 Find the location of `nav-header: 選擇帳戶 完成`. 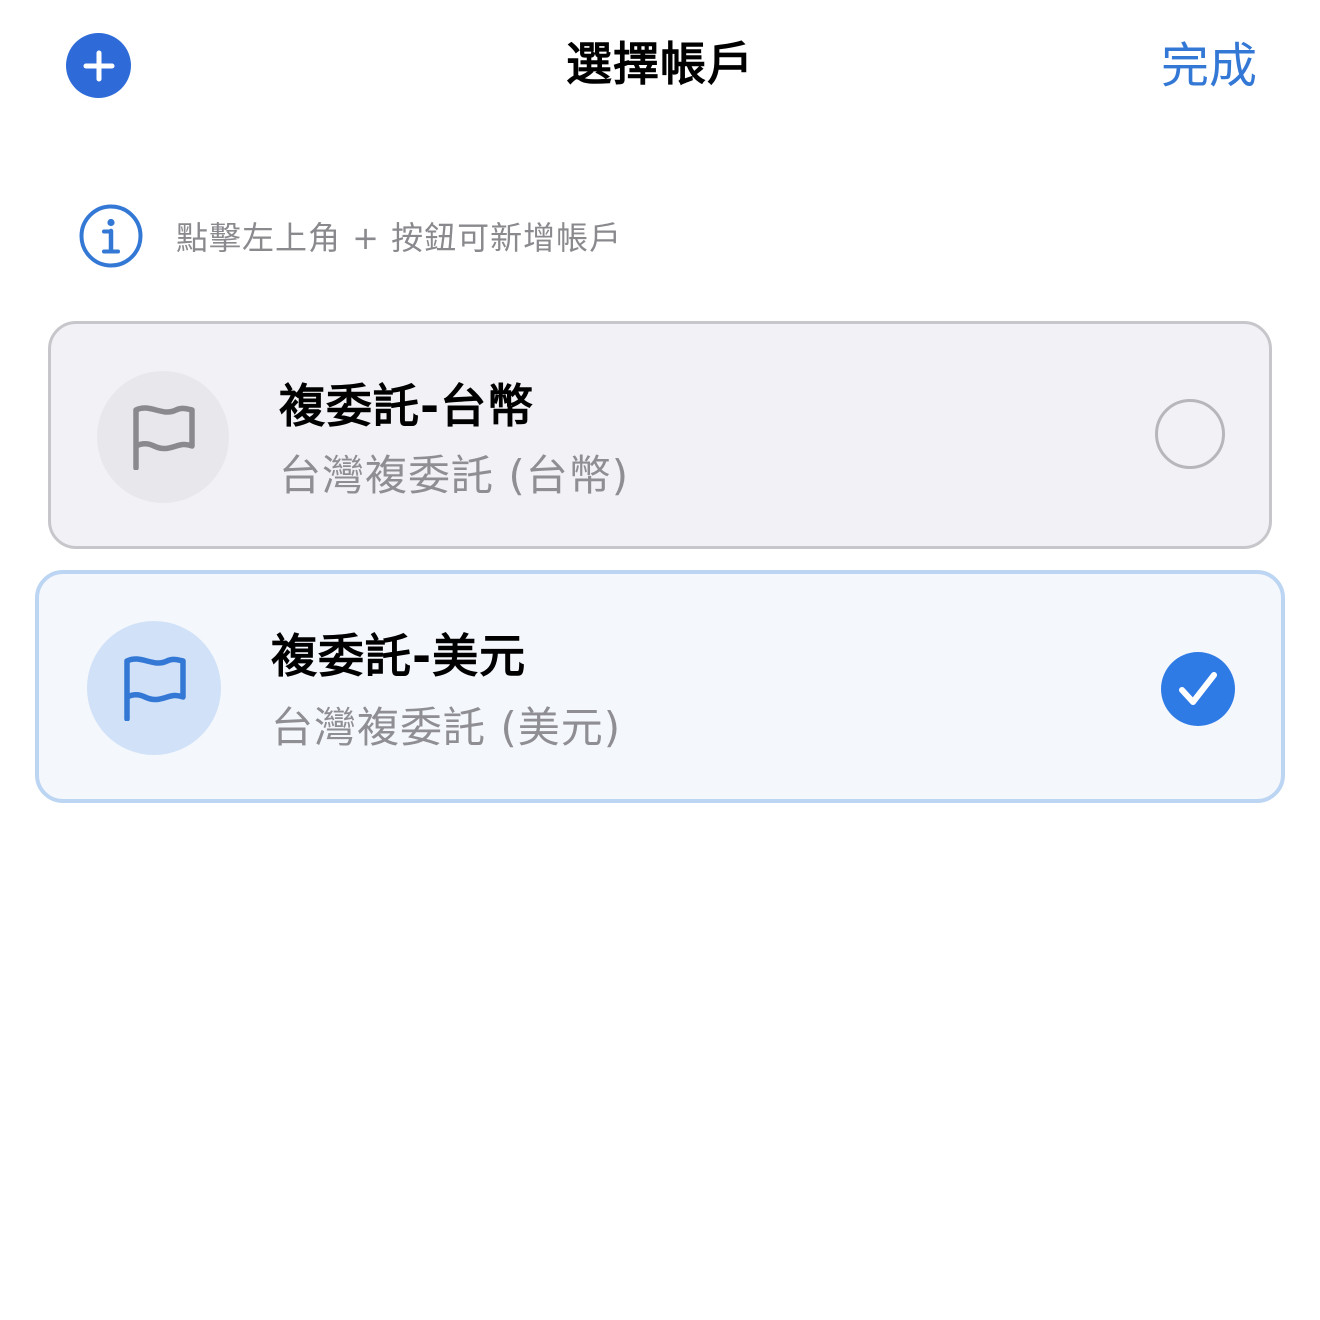

nav-header: 選擇帳戶 完成 is located at coordinates (660, 65).